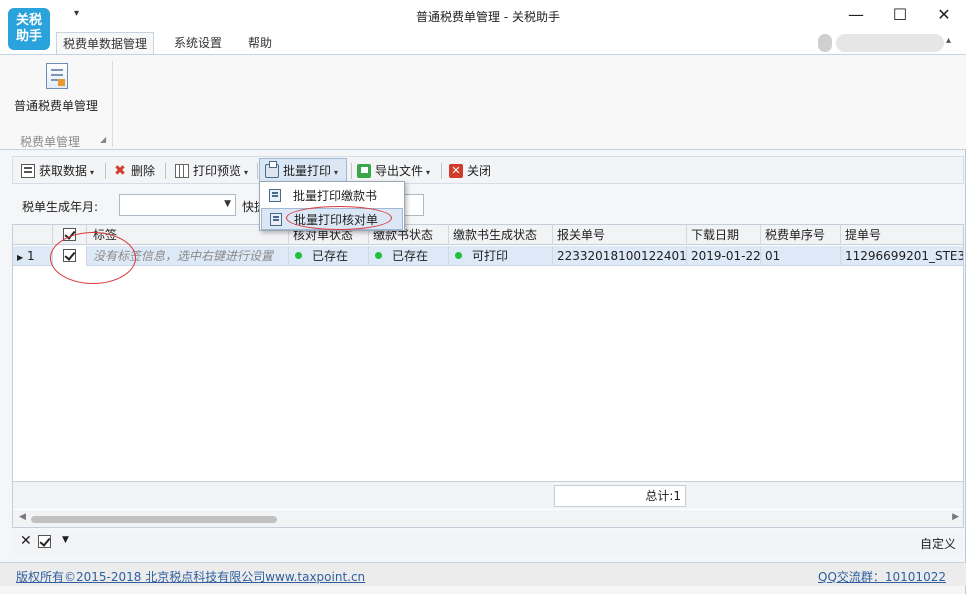  Describe the element at coordinates (801, 256) in the screenshot. I see `cell-tax-seq: 01` at that location.